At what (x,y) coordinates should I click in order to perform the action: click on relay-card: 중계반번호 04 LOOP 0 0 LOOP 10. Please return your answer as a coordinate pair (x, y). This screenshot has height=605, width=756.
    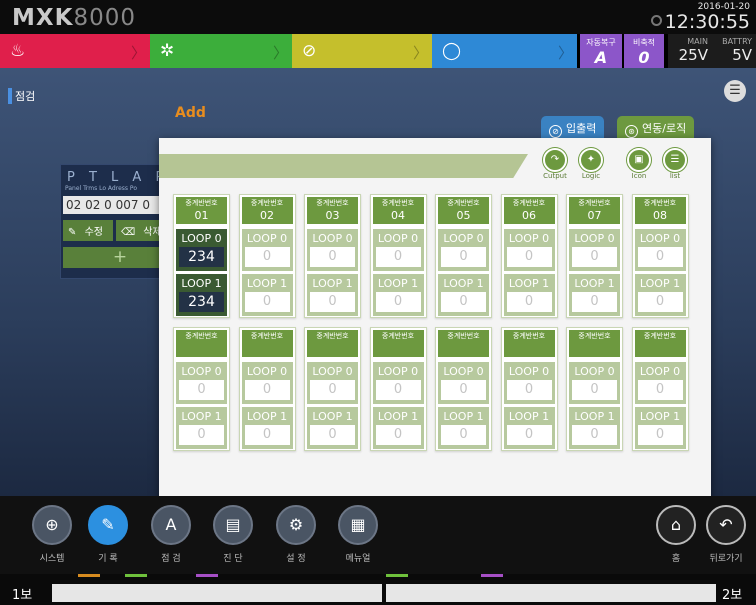
    Looking at the image, I should click on (398, 256).